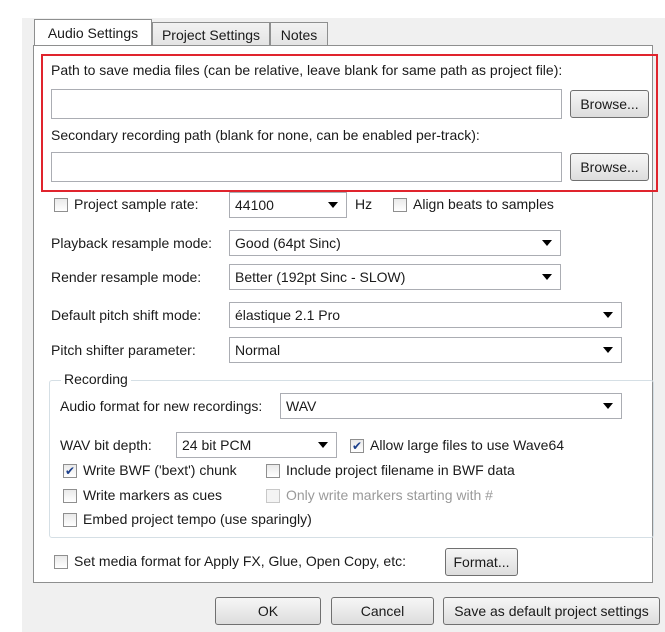 The image size is (665, 632). Describe the element at coordinates (288, 315) in the screenshot. I see `pitch-shift-value: élastique 2.1 Pro` at that location.